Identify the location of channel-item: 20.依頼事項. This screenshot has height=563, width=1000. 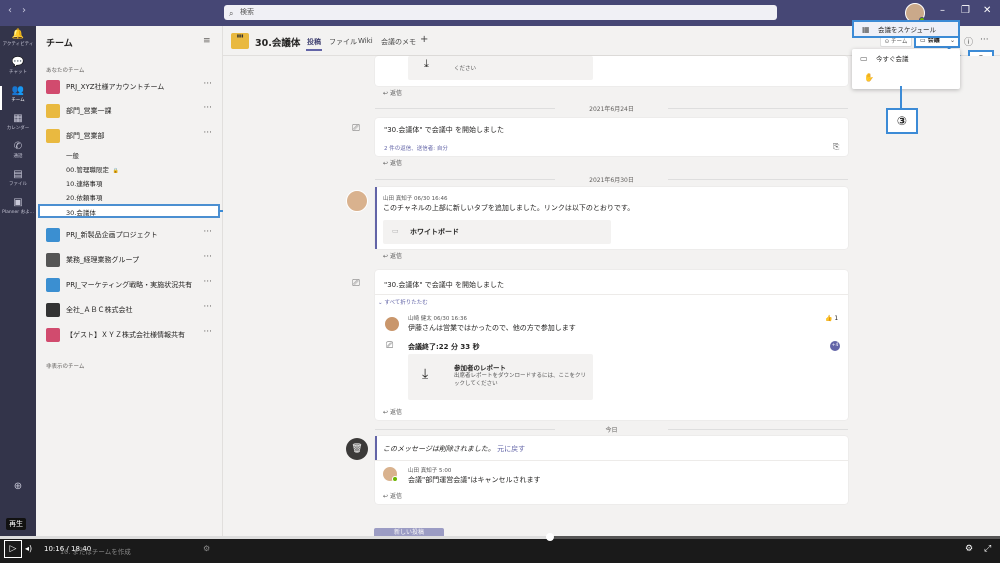
(84, 197).